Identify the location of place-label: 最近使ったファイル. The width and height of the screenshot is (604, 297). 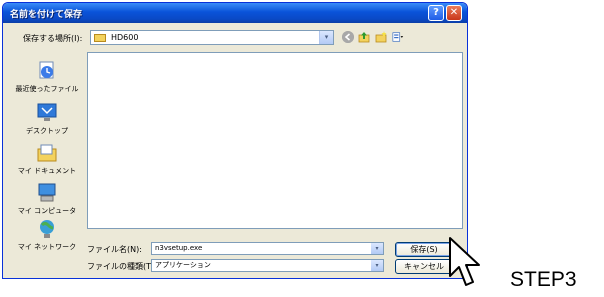
(47, 89).